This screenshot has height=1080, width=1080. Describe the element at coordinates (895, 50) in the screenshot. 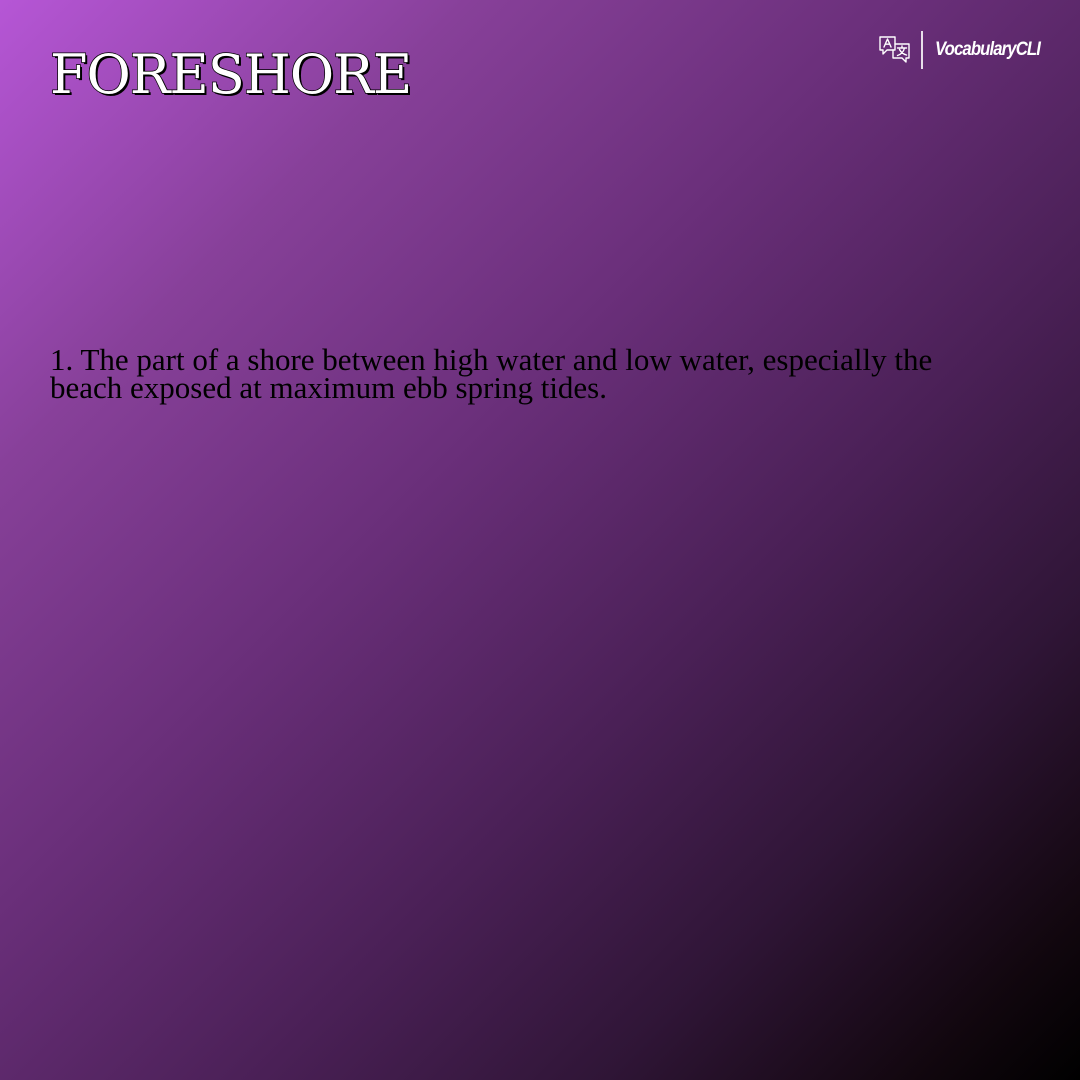

I see `translate-icon` at that location.